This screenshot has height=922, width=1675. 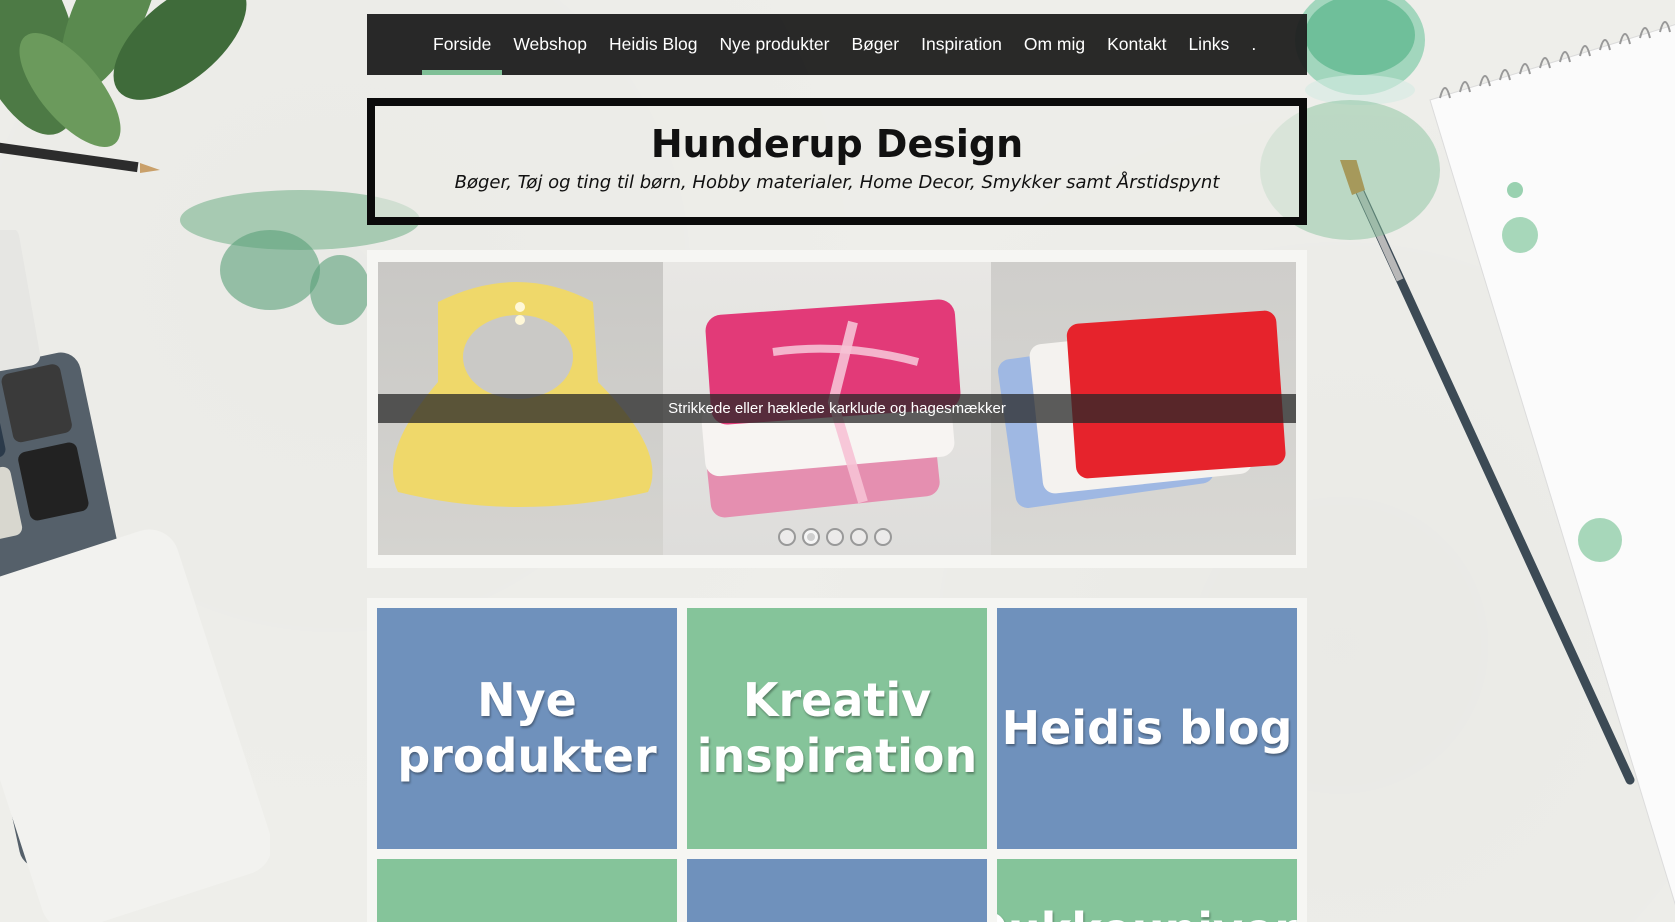 I want to click on nav-item-boger: Bøger, so click(x=875, y=44).